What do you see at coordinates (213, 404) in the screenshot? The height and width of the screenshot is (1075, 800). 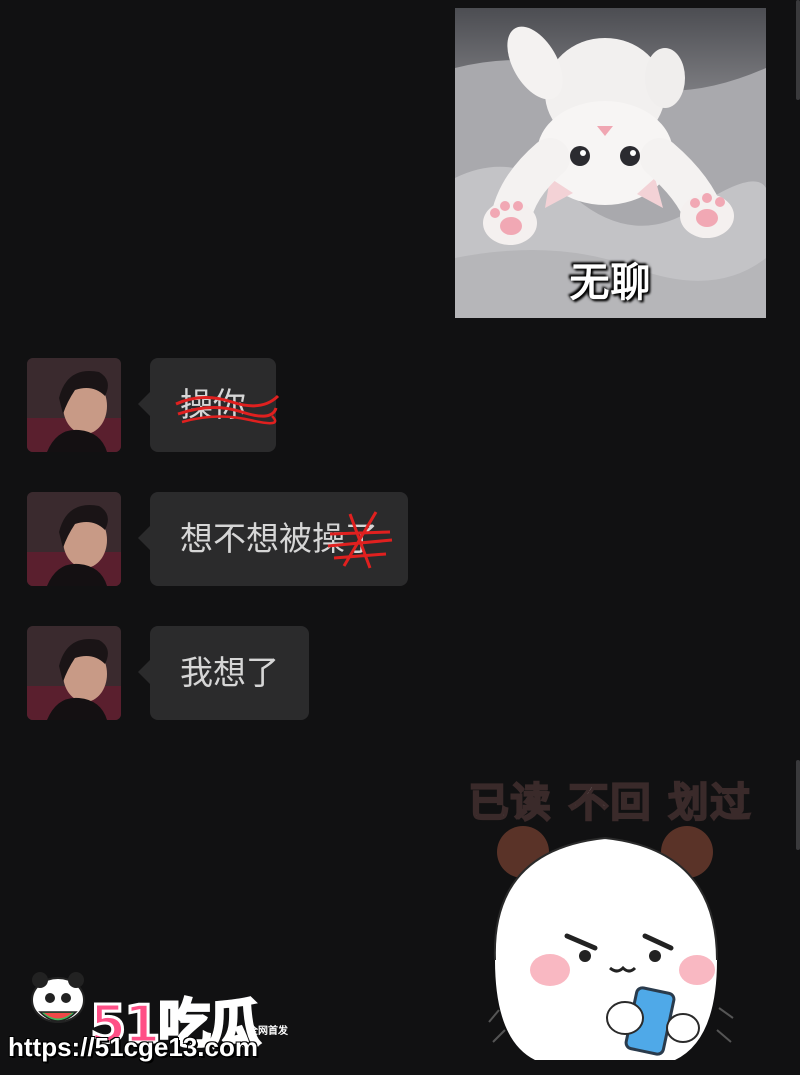 I see `message-text: 操你` at bounding box center [213, 404].